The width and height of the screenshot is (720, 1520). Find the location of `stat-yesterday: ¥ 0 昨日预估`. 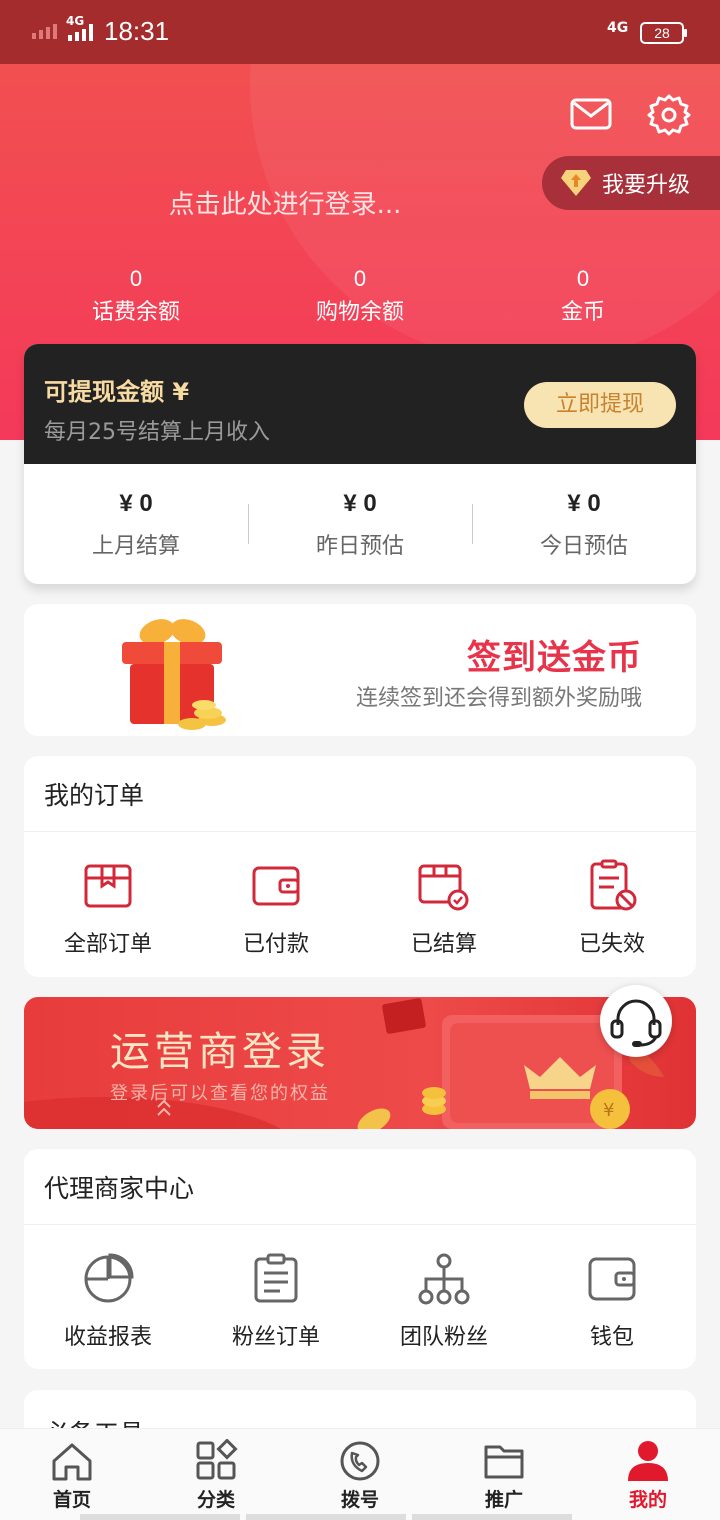

stat-yesterday: ¥ 0 昨日预估 is located at coordinates (360, 525).